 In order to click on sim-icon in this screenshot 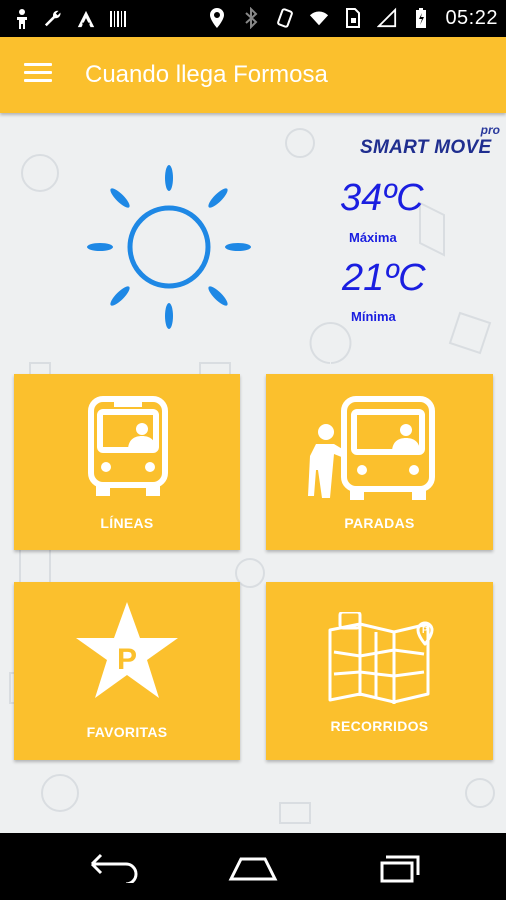, I will do `click(353, 18)`.